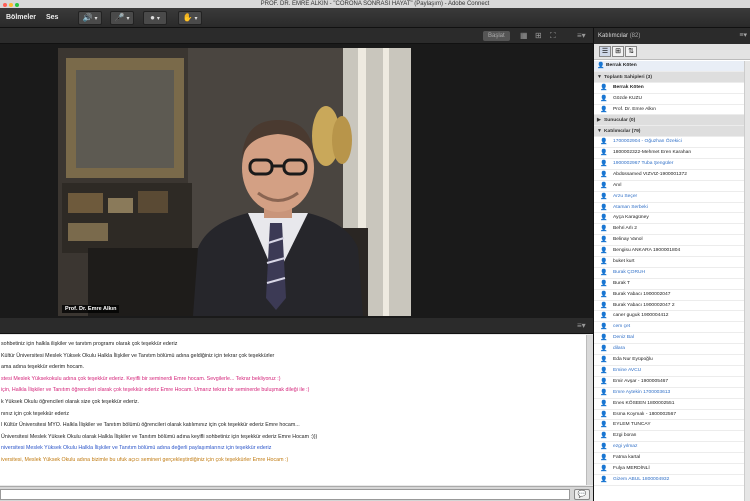  Describe the element at coordinates (669, 175) in the screenshot. I see `attendee-row: 👤 Abdüssamed VIZVIZ-1900001372` at that location.